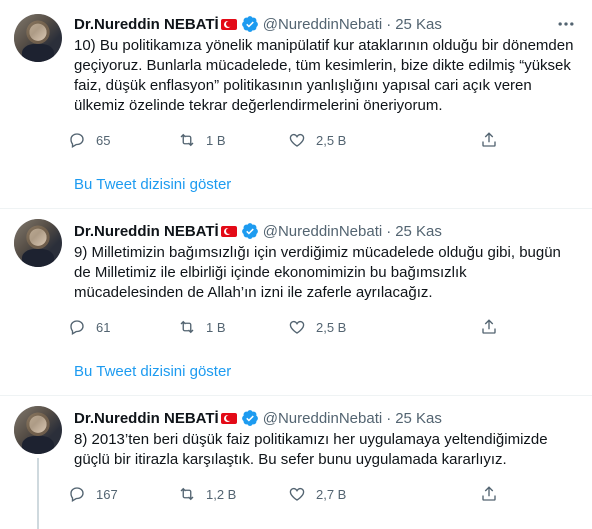 This screenshot has width=592, height=529. I want to click on reply-count: 65, so click(103, 140).